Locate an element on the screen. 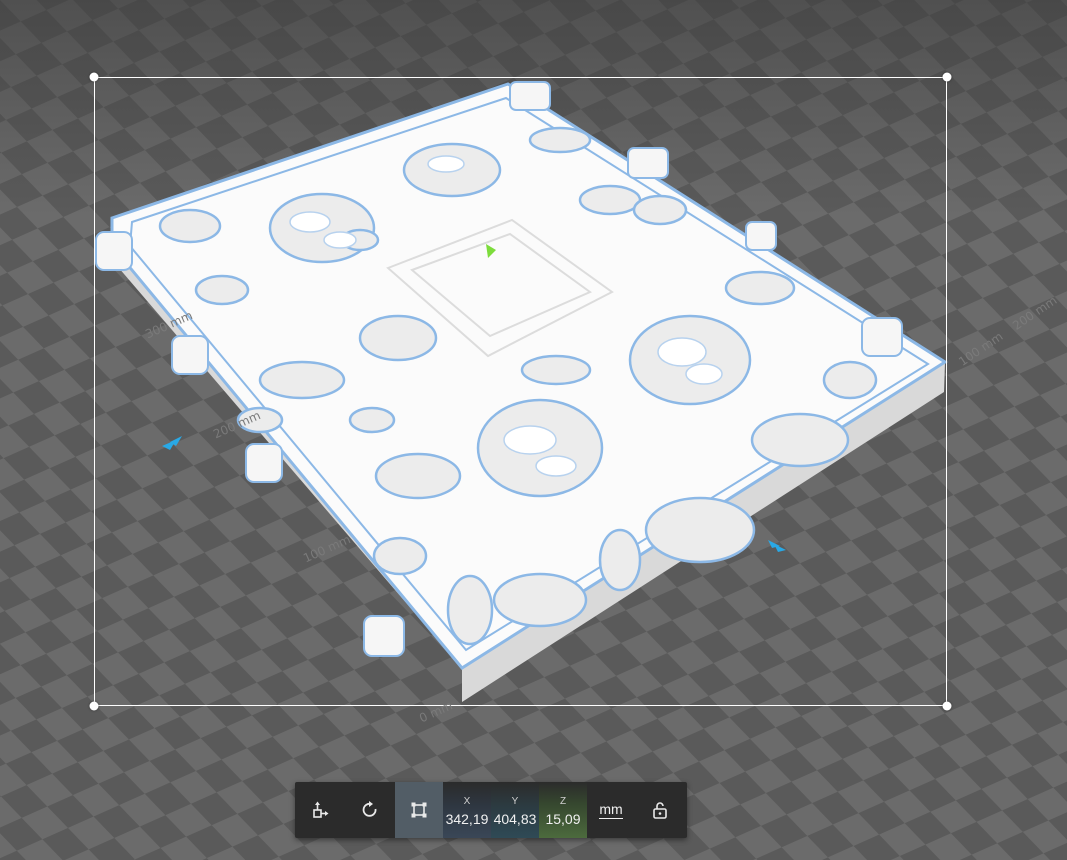 The width and height of the screenshot is (1067, 860). dimension-z-label: Z is located at coordinates (563, 801).